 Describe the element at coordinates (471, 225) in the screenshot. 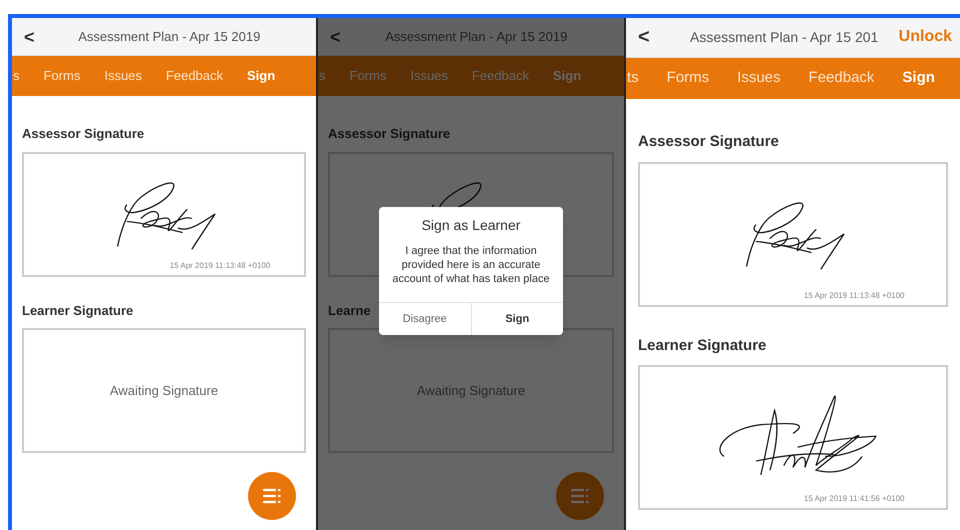

I see `dialog-title: Sign as Learner` at that location.